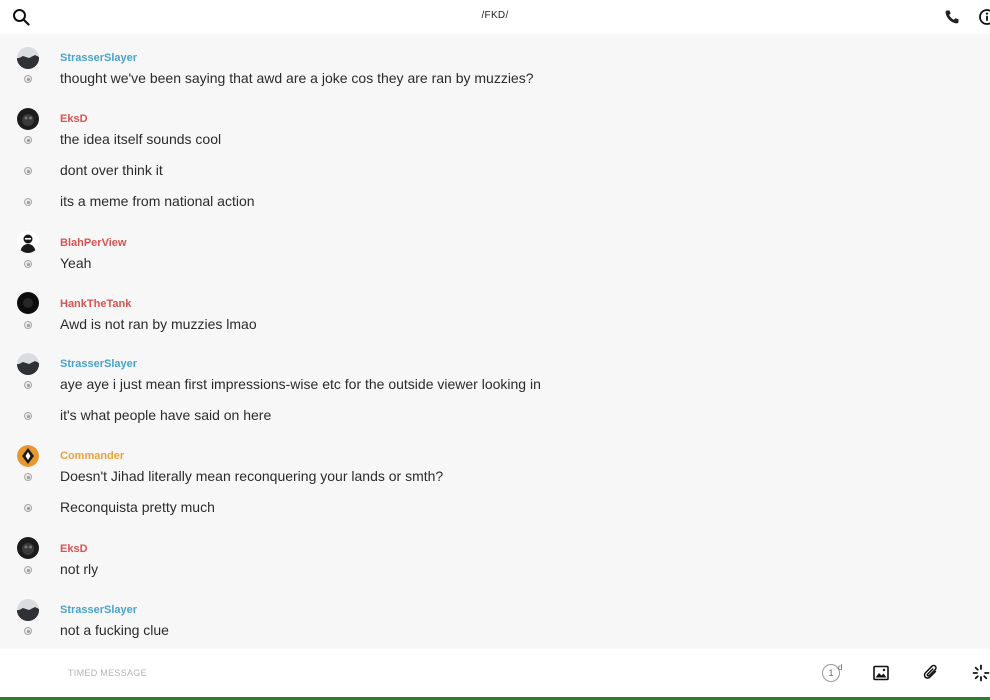 This screenshot has height=700, width=990. I want to click on message-line: the idea itself sounds cool, so click(495, 141).